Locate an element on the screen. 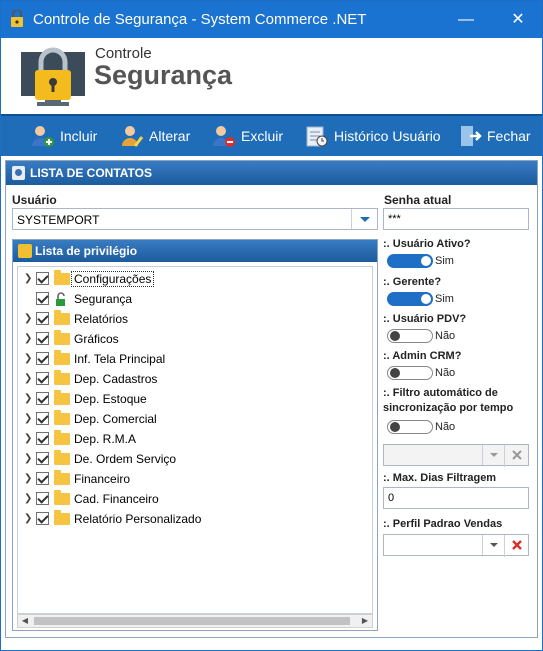 Image resolution: width=543 pixels, height=651 pixels. max-dias-field: 0 is located at coordinates (456, 498).